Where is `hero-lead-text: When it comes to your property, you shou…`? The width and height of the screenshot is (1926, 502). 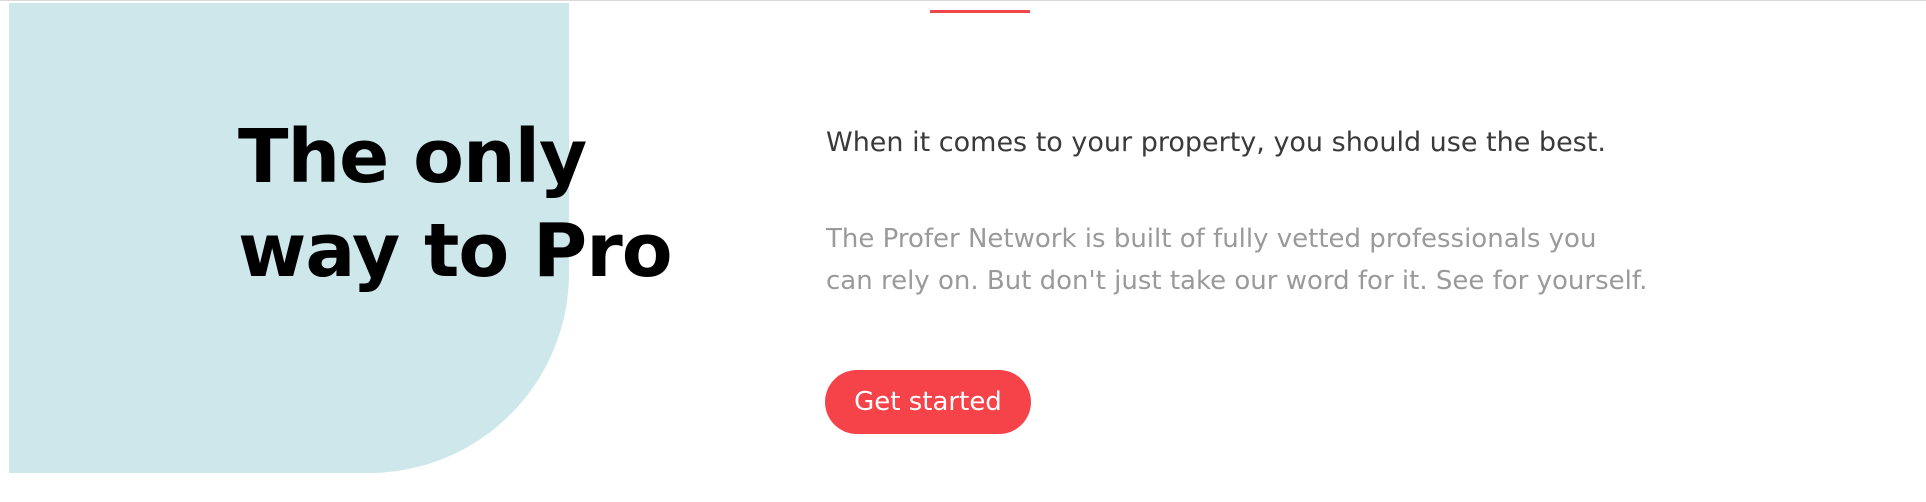 hero-lead-text: When it comes to your property, you shou… is located at coordinates (1216, 142).